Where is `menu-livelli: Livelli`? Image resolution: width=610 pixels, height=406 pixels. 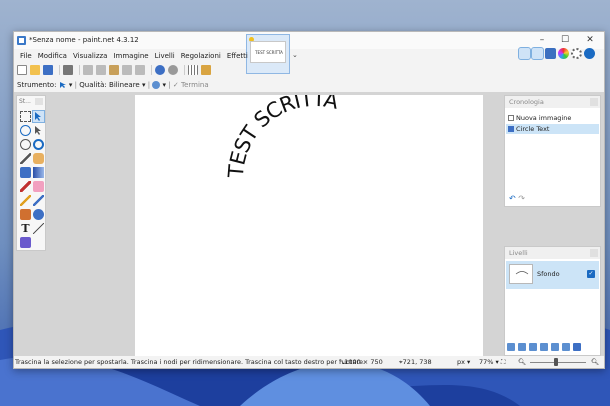
menu-livelli: Livelli is located at coordinates (165, 56).